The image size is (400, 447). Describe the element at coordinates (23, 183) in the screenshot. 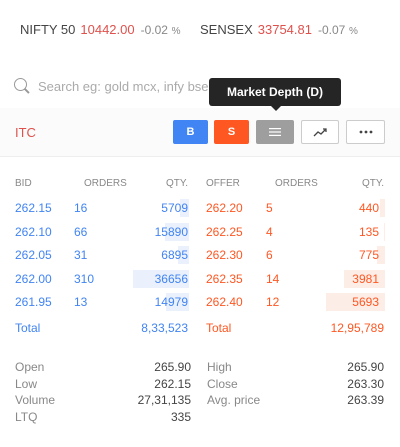

I see `header-bid: BID` at that location.